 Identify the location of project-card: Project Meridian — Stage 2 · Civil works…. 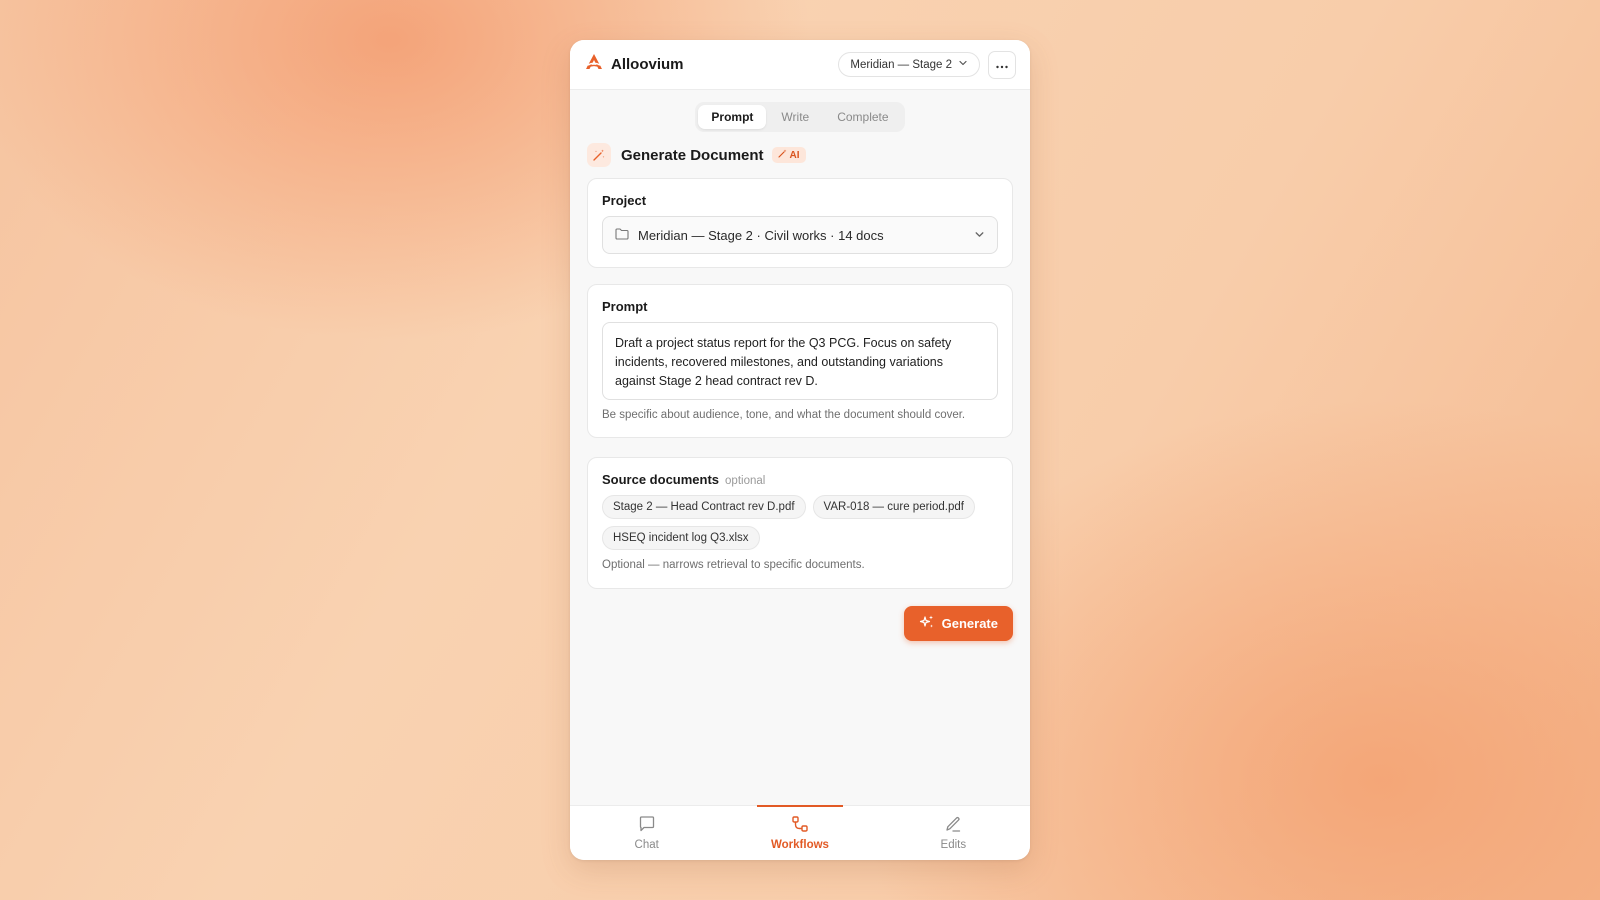
(800, 223).